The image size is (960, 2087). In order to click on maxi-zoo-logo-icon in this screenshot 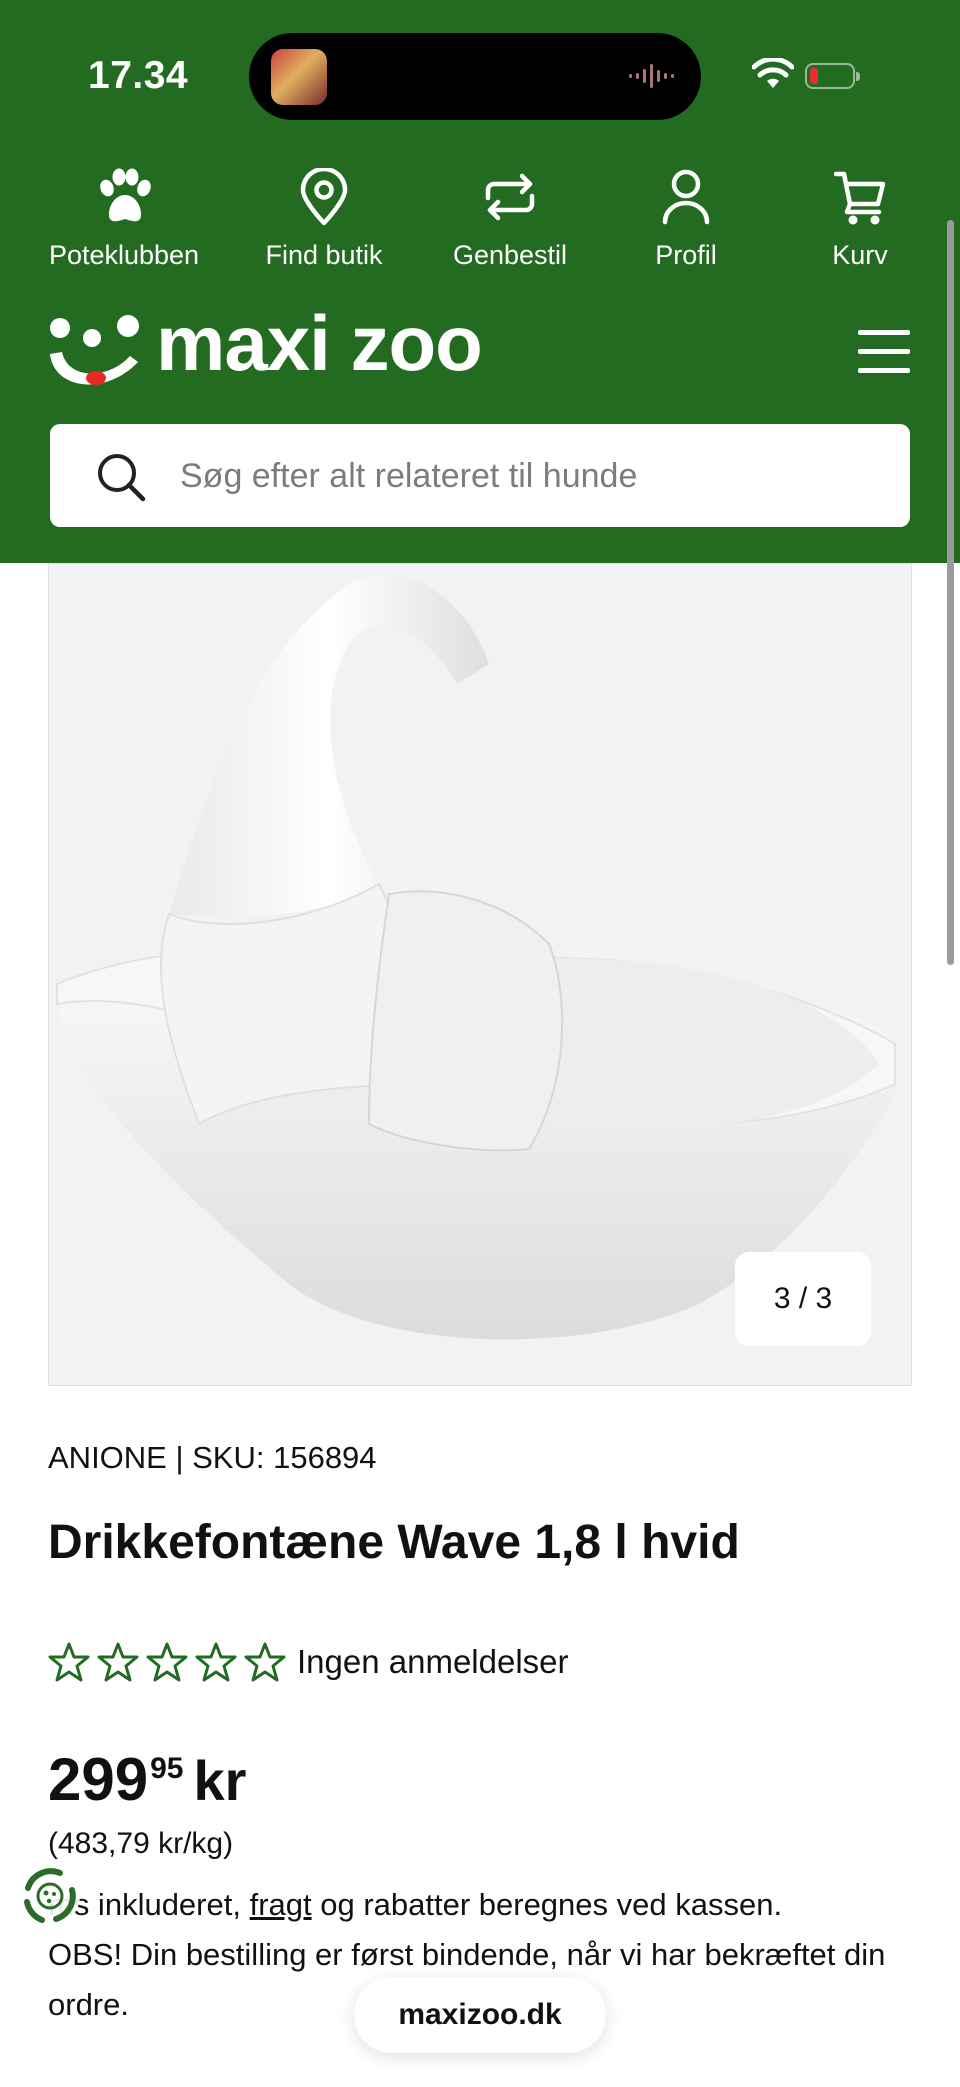, I will do `click(96, 355)`.